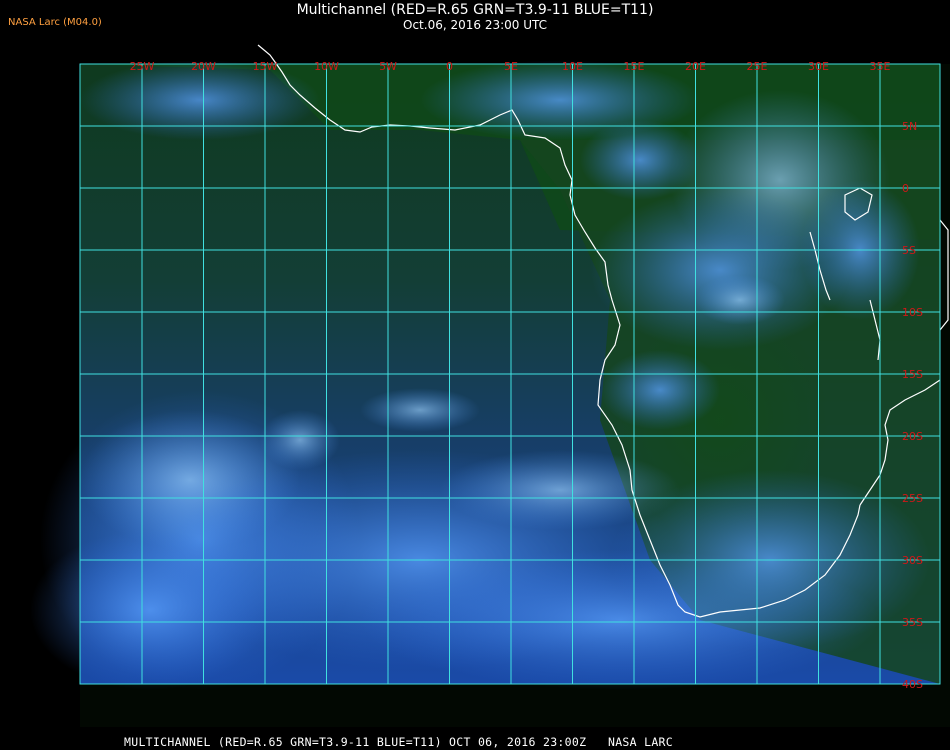 This screenshot has width=950, height=750. I want to click on latitude-label: 5N, so click(909, 126).